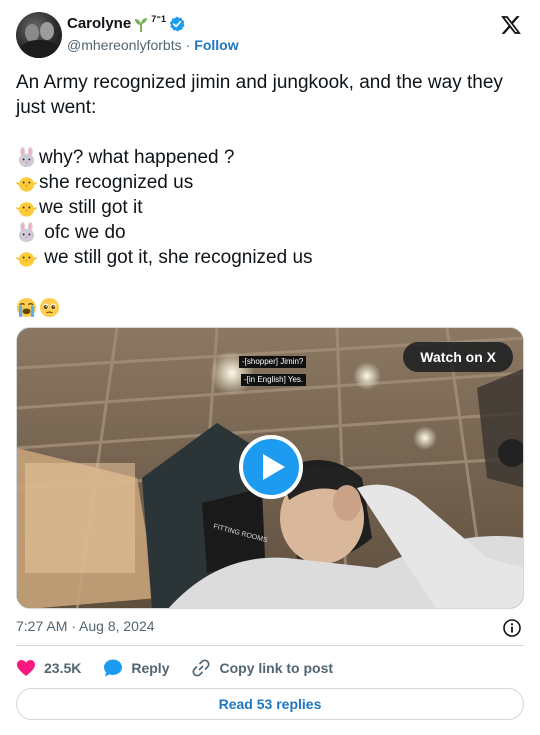 The height and width of the screenshot is (735, 540). What do you see at coordinates (274, 380) in the screenshot?
I see `subtitle-line: -[in English] Yes.` at bounding box center [274, 380].